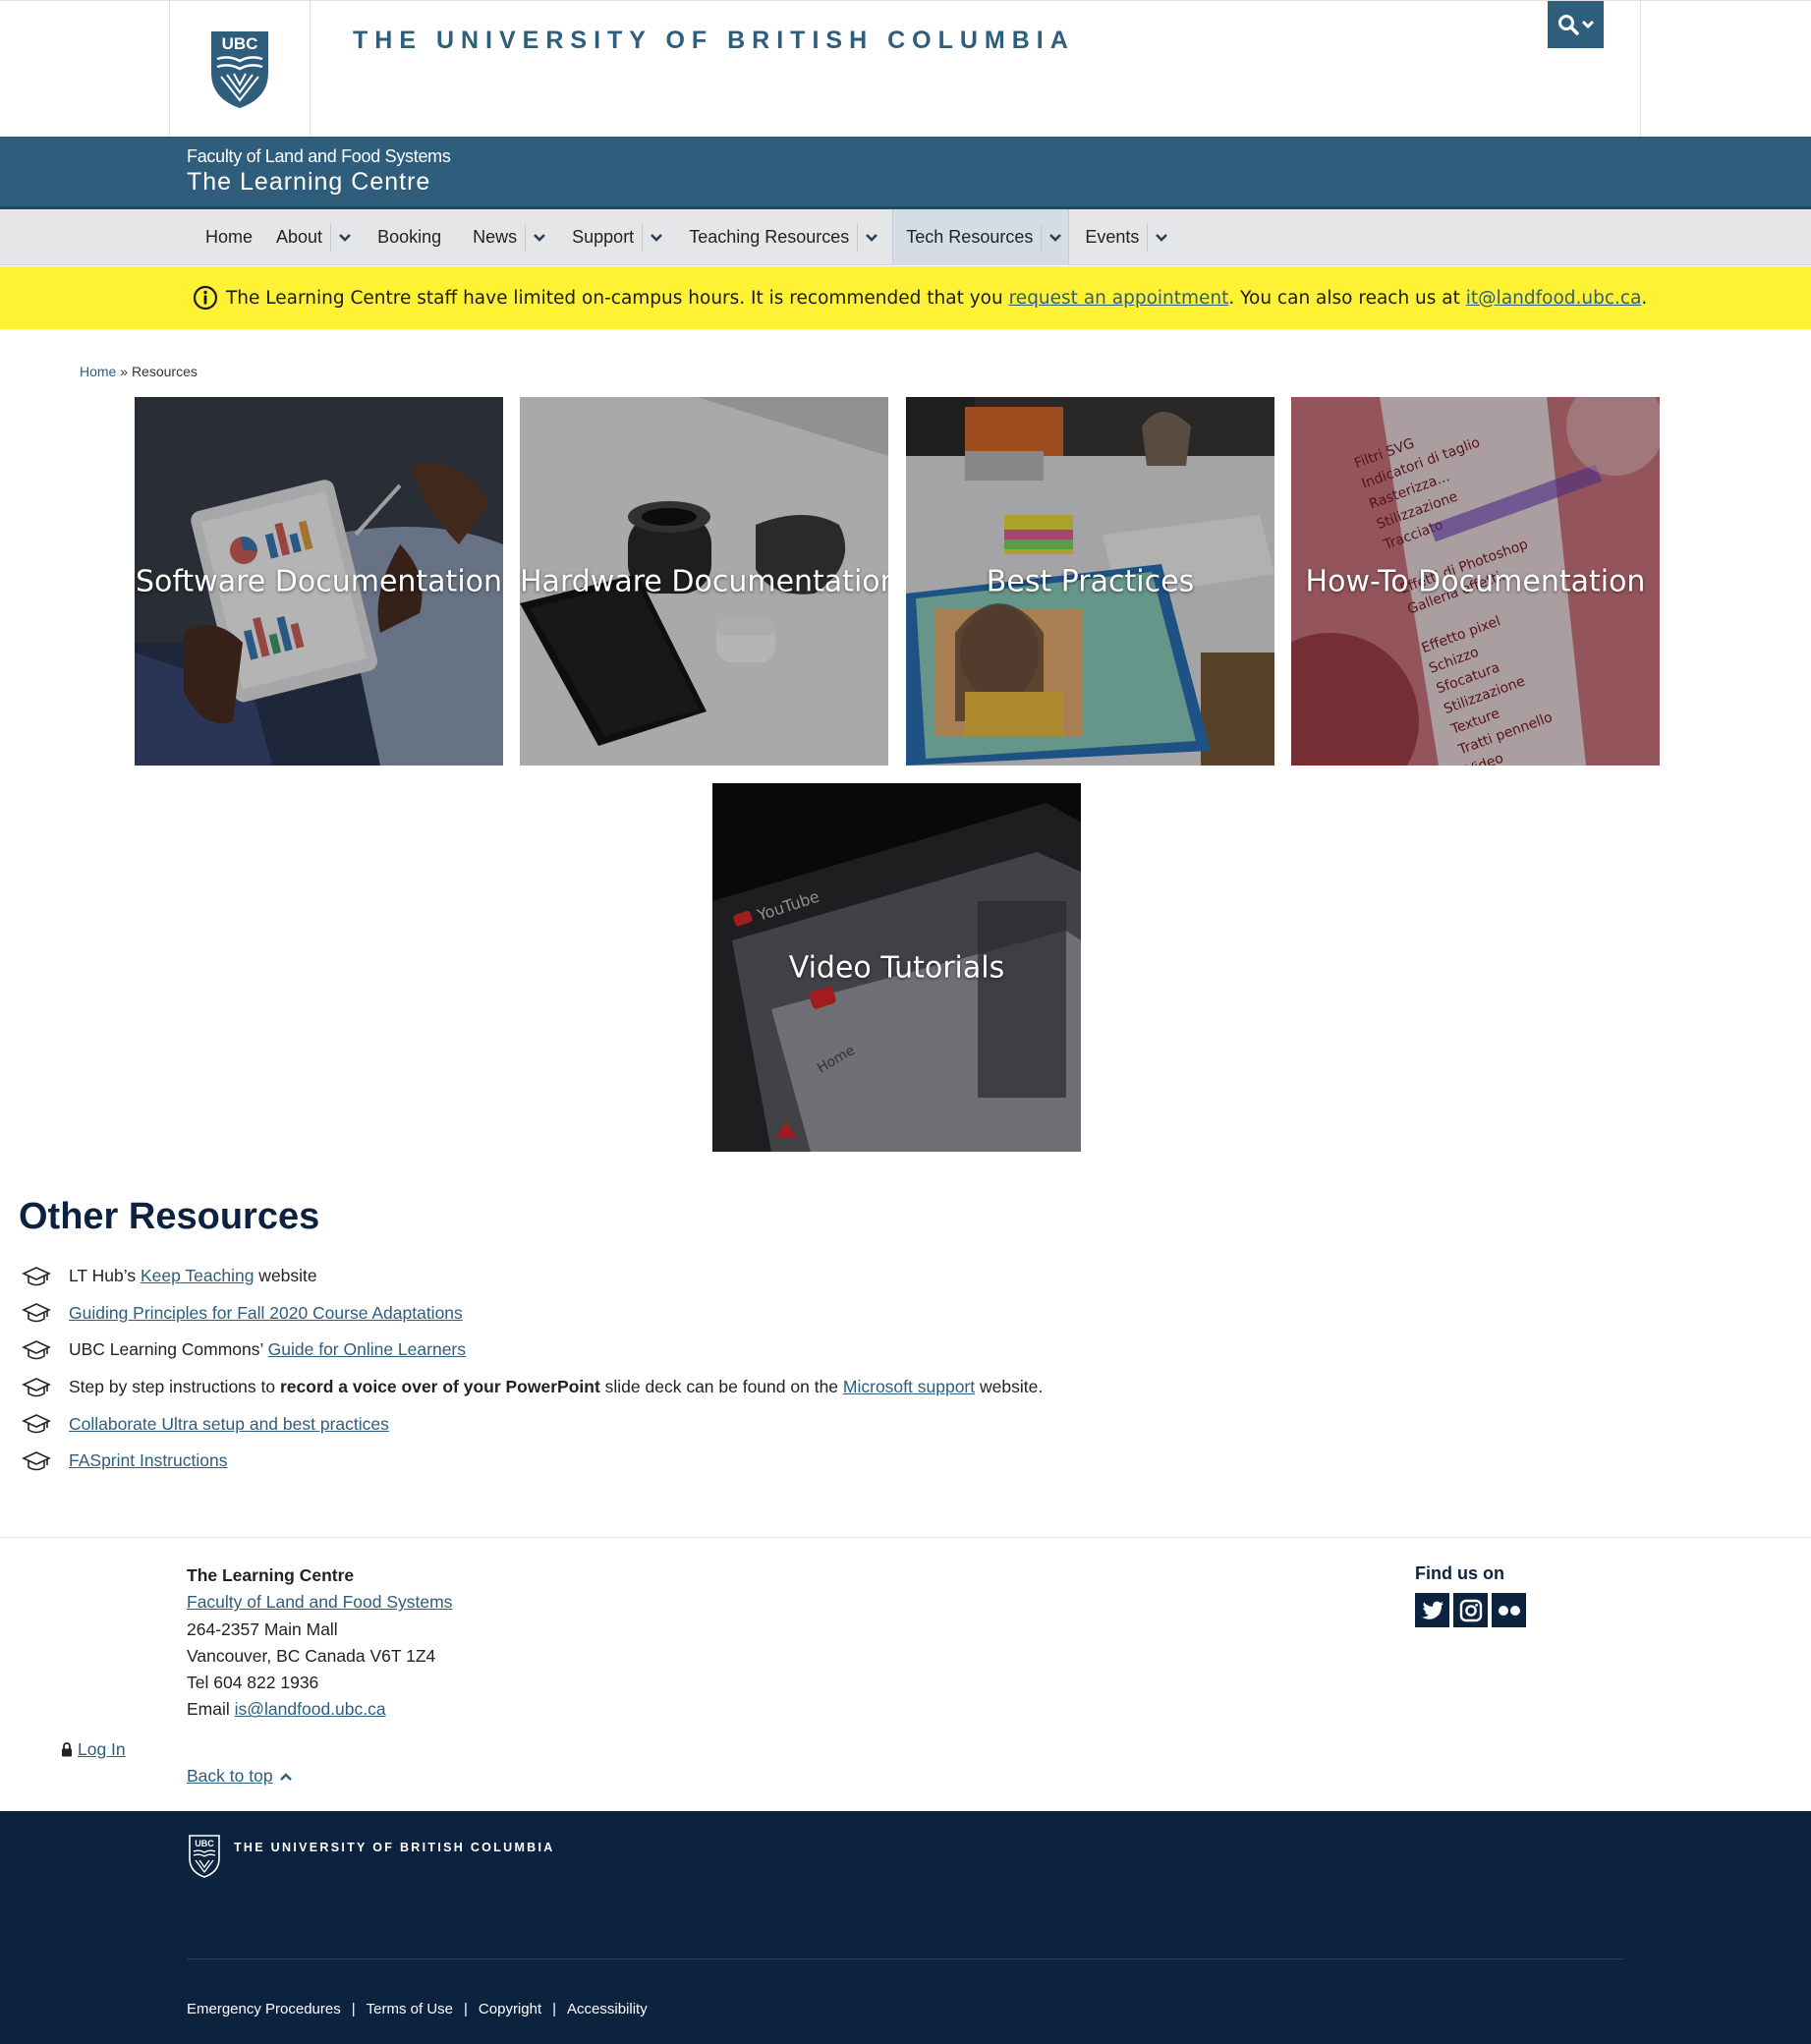  I want to click on university-title: THE UNIVERSITY OF BRITISH COLUMBIA, so click(714, 41).